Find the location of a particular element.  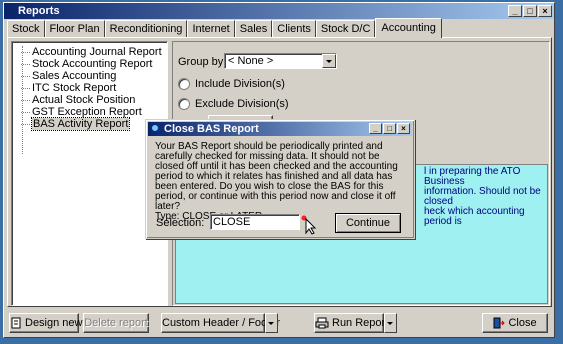

tab-reconditioning: Reconditioning is located at coordinates (146, 28).